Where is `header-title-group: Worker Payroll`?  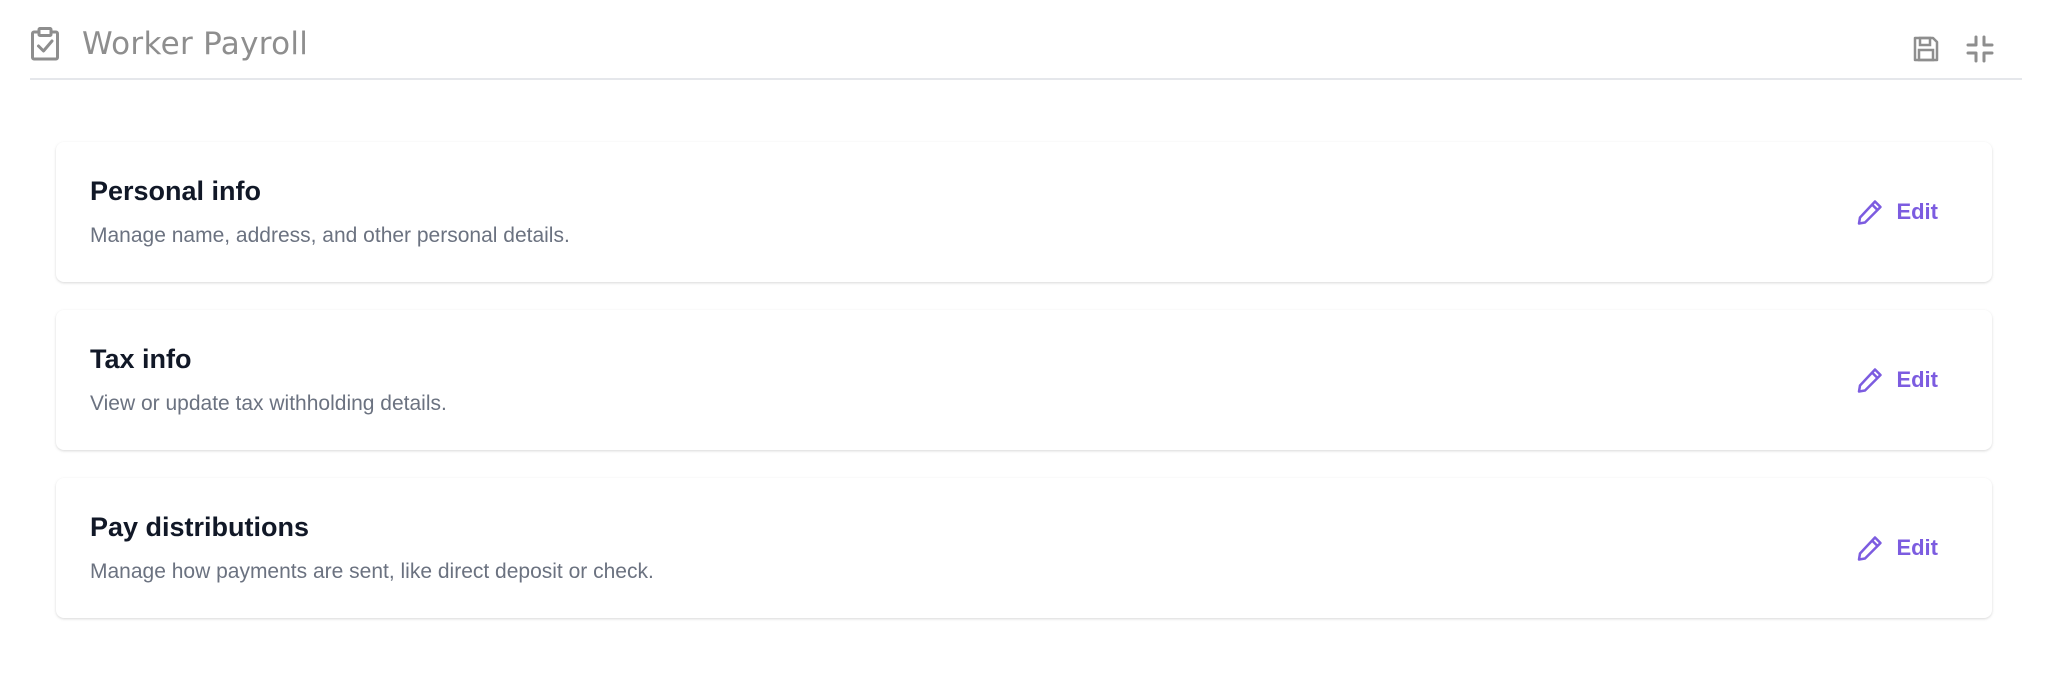
header-title-group: Worker Payroll is located at coordinates (169, 44).